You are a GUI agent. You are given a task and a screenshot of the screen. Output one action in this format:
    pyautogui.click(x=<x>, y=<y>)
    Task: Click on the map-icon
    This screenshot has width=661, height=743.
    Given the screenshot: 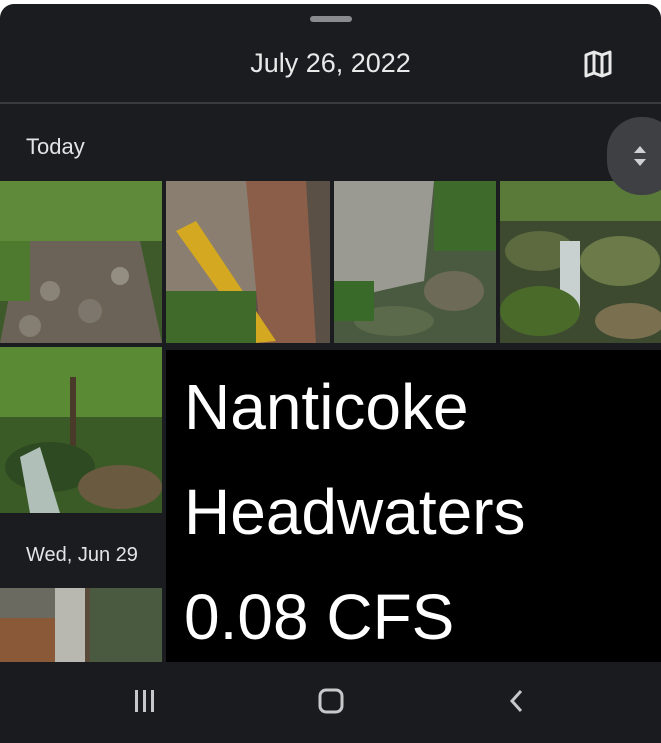 What is the action you would take?
    pyautogui.click(x=598, y=64)
    